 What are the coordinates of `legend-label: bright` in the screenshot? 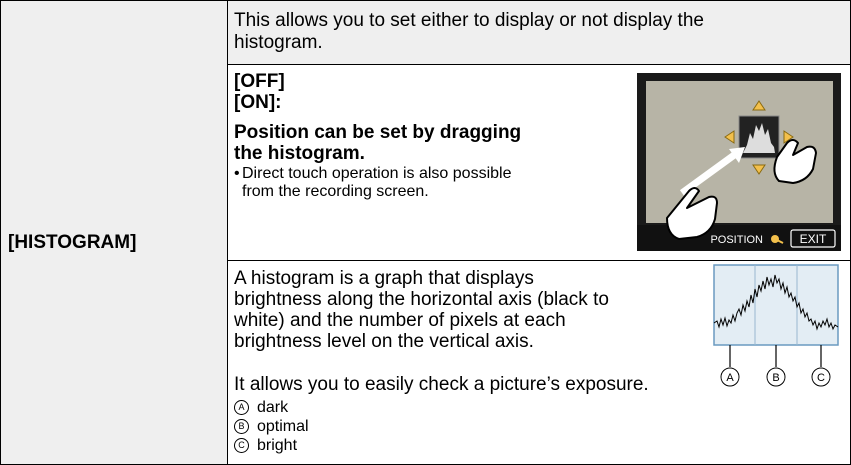 It's located at (277, 445).